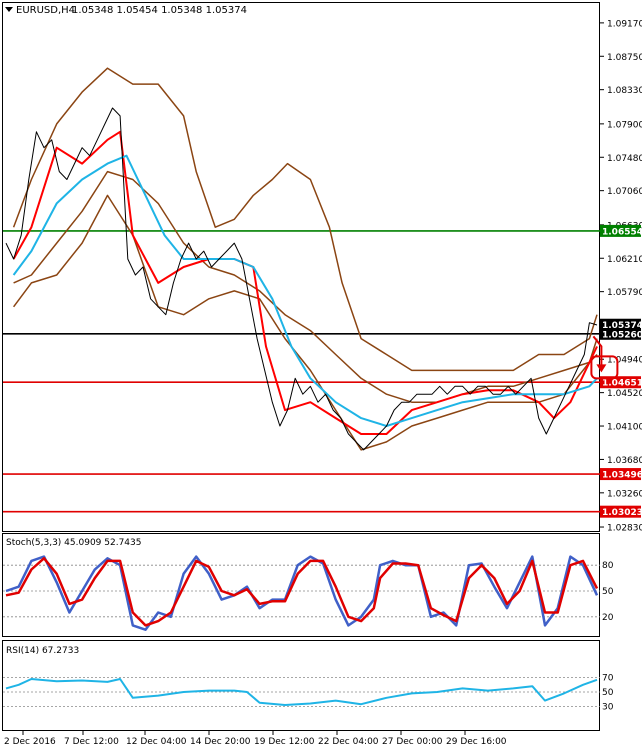 Image resolution: width=642 pixels, height=755 pixels. I want to click on y-tick-label: 1.04520, so click(624, 394).